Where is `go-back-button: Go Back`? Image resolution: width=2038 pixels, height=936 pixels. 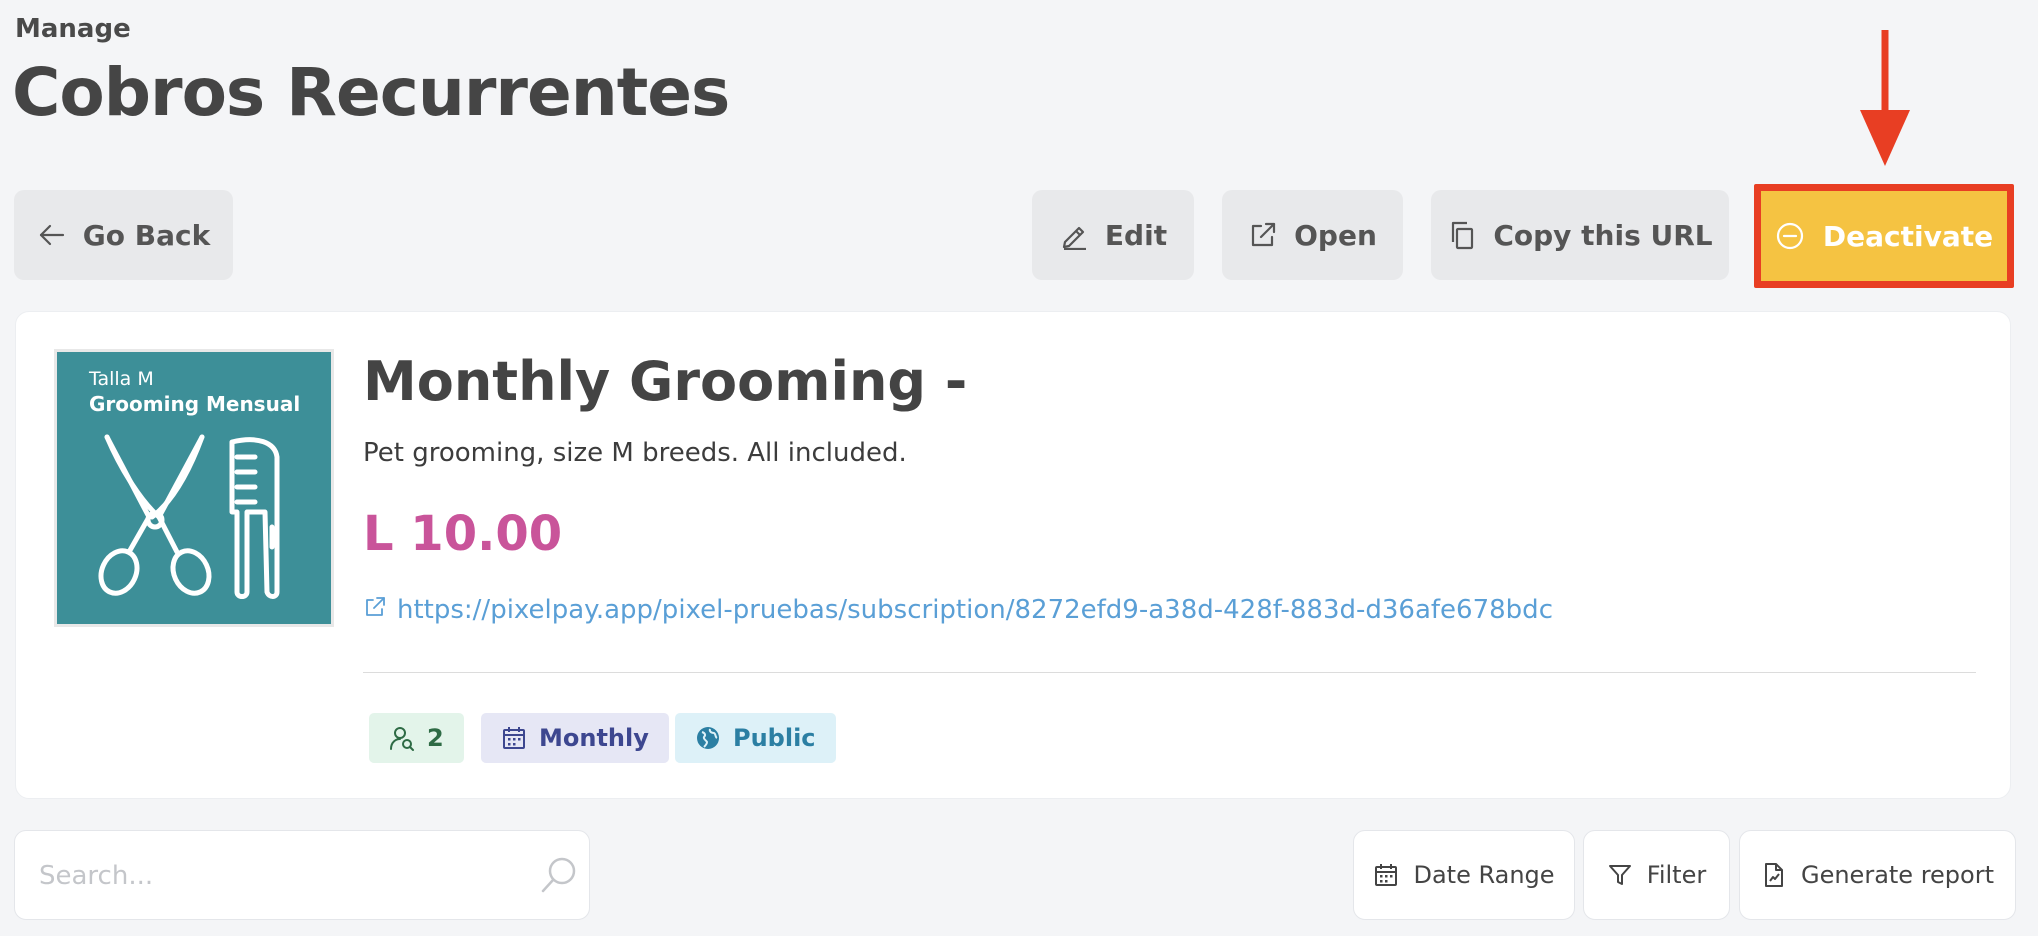 go-back-button: Go Back is located at coordinates (123, 235).